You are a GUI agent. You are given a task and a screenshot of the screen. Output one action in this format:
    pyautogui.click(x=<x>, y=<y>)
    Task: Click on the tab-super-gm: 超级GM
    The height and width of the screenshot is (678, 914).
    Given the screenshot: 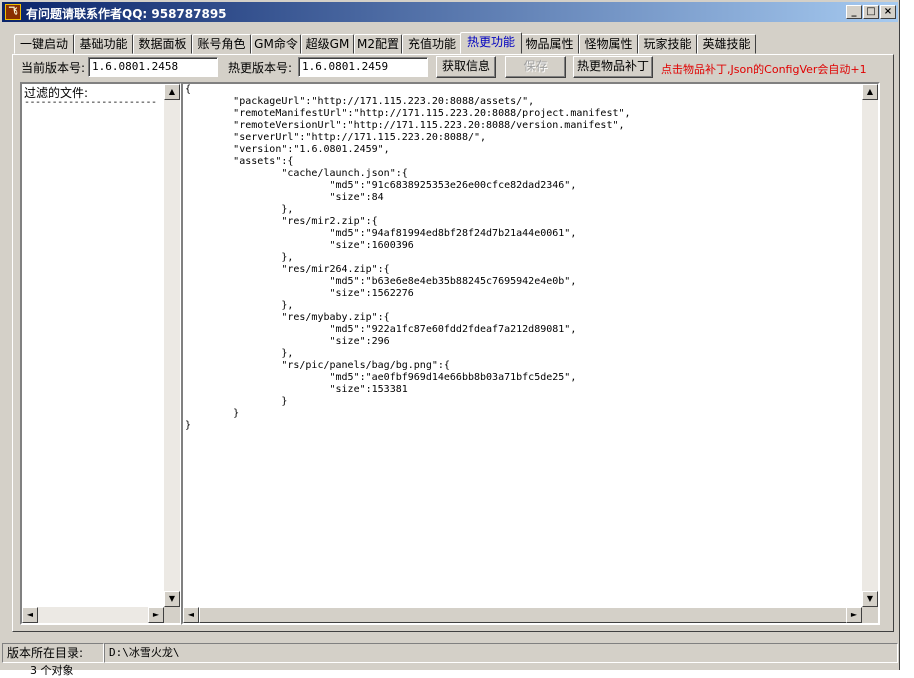 What is the action you would take?
    pyautogui.click(x=327, y=44)
    